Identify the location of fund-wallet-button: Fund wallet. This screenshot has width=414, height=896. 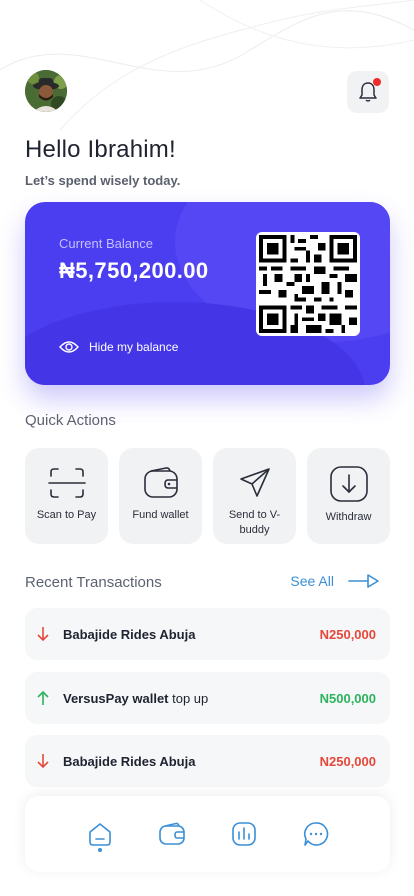
(160, 496).